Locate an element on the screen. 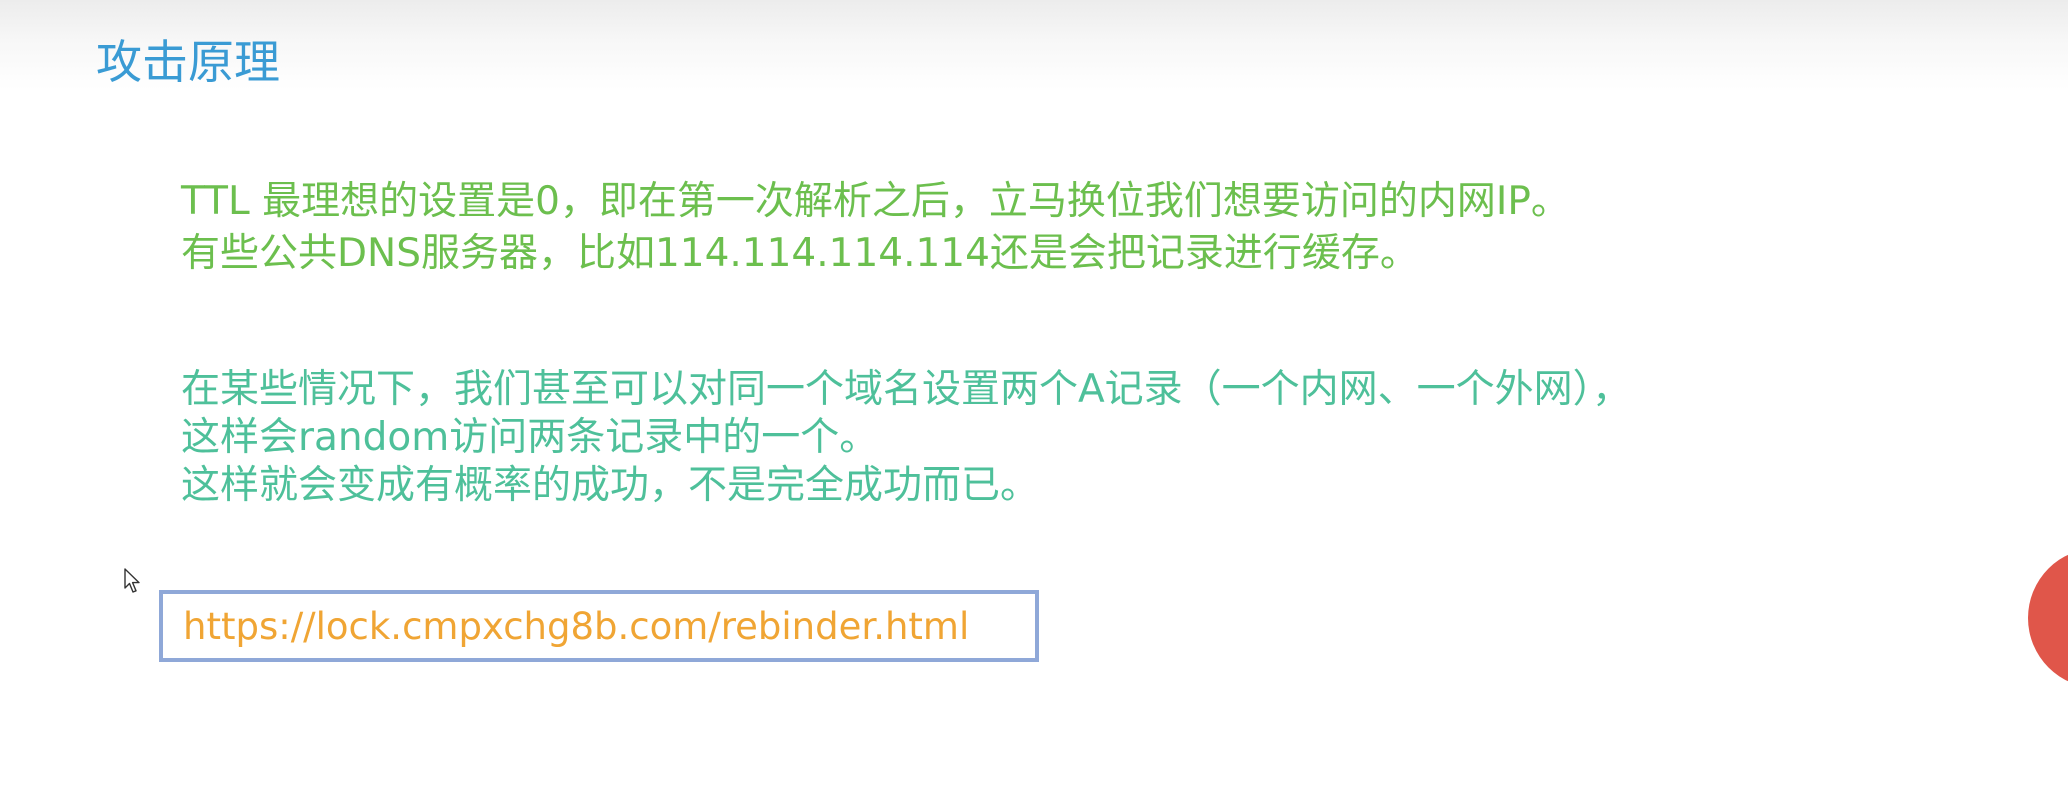  mouse-pointer-icon is located at coordinates (132, 580).